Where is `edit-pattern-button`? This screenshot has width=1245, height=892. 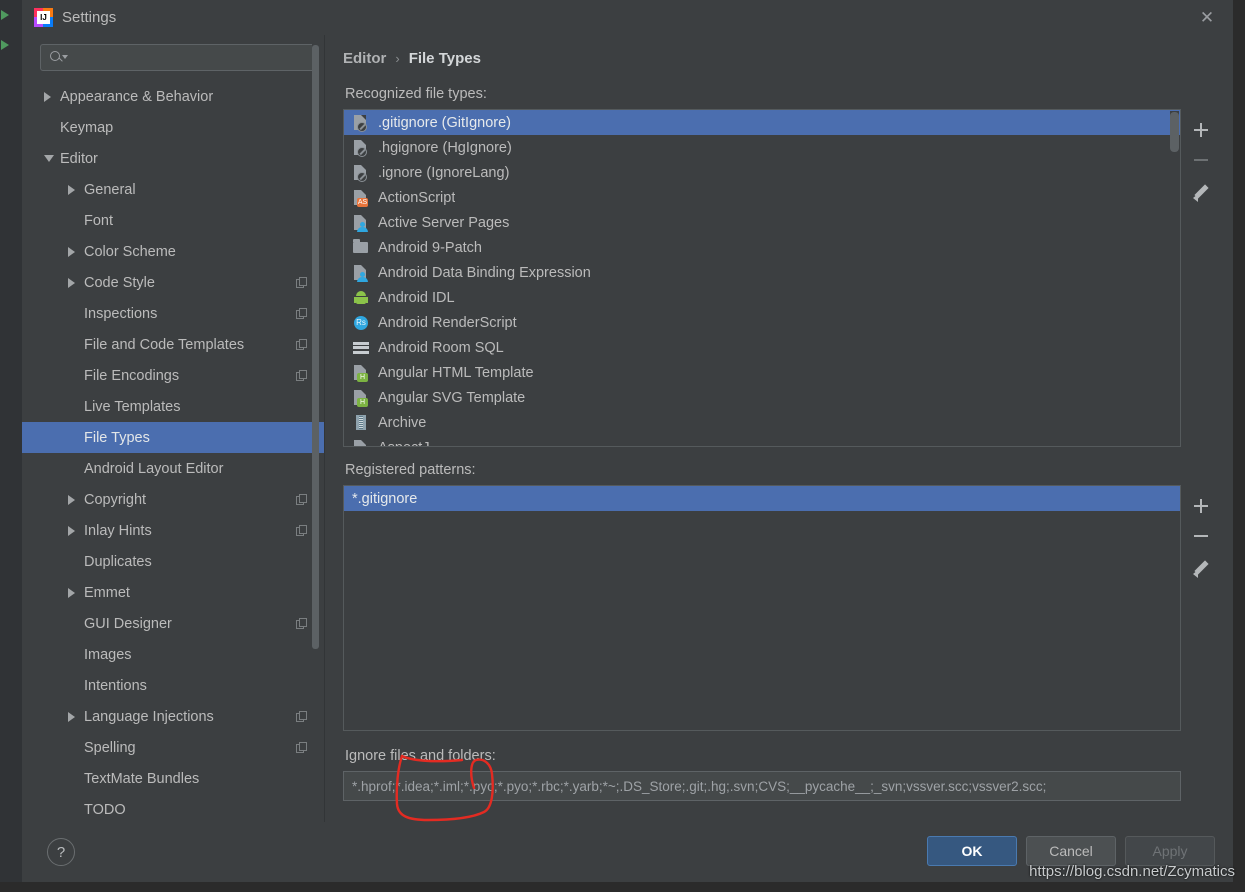 edit-pattern-button is located at coordinates (1201, 566).